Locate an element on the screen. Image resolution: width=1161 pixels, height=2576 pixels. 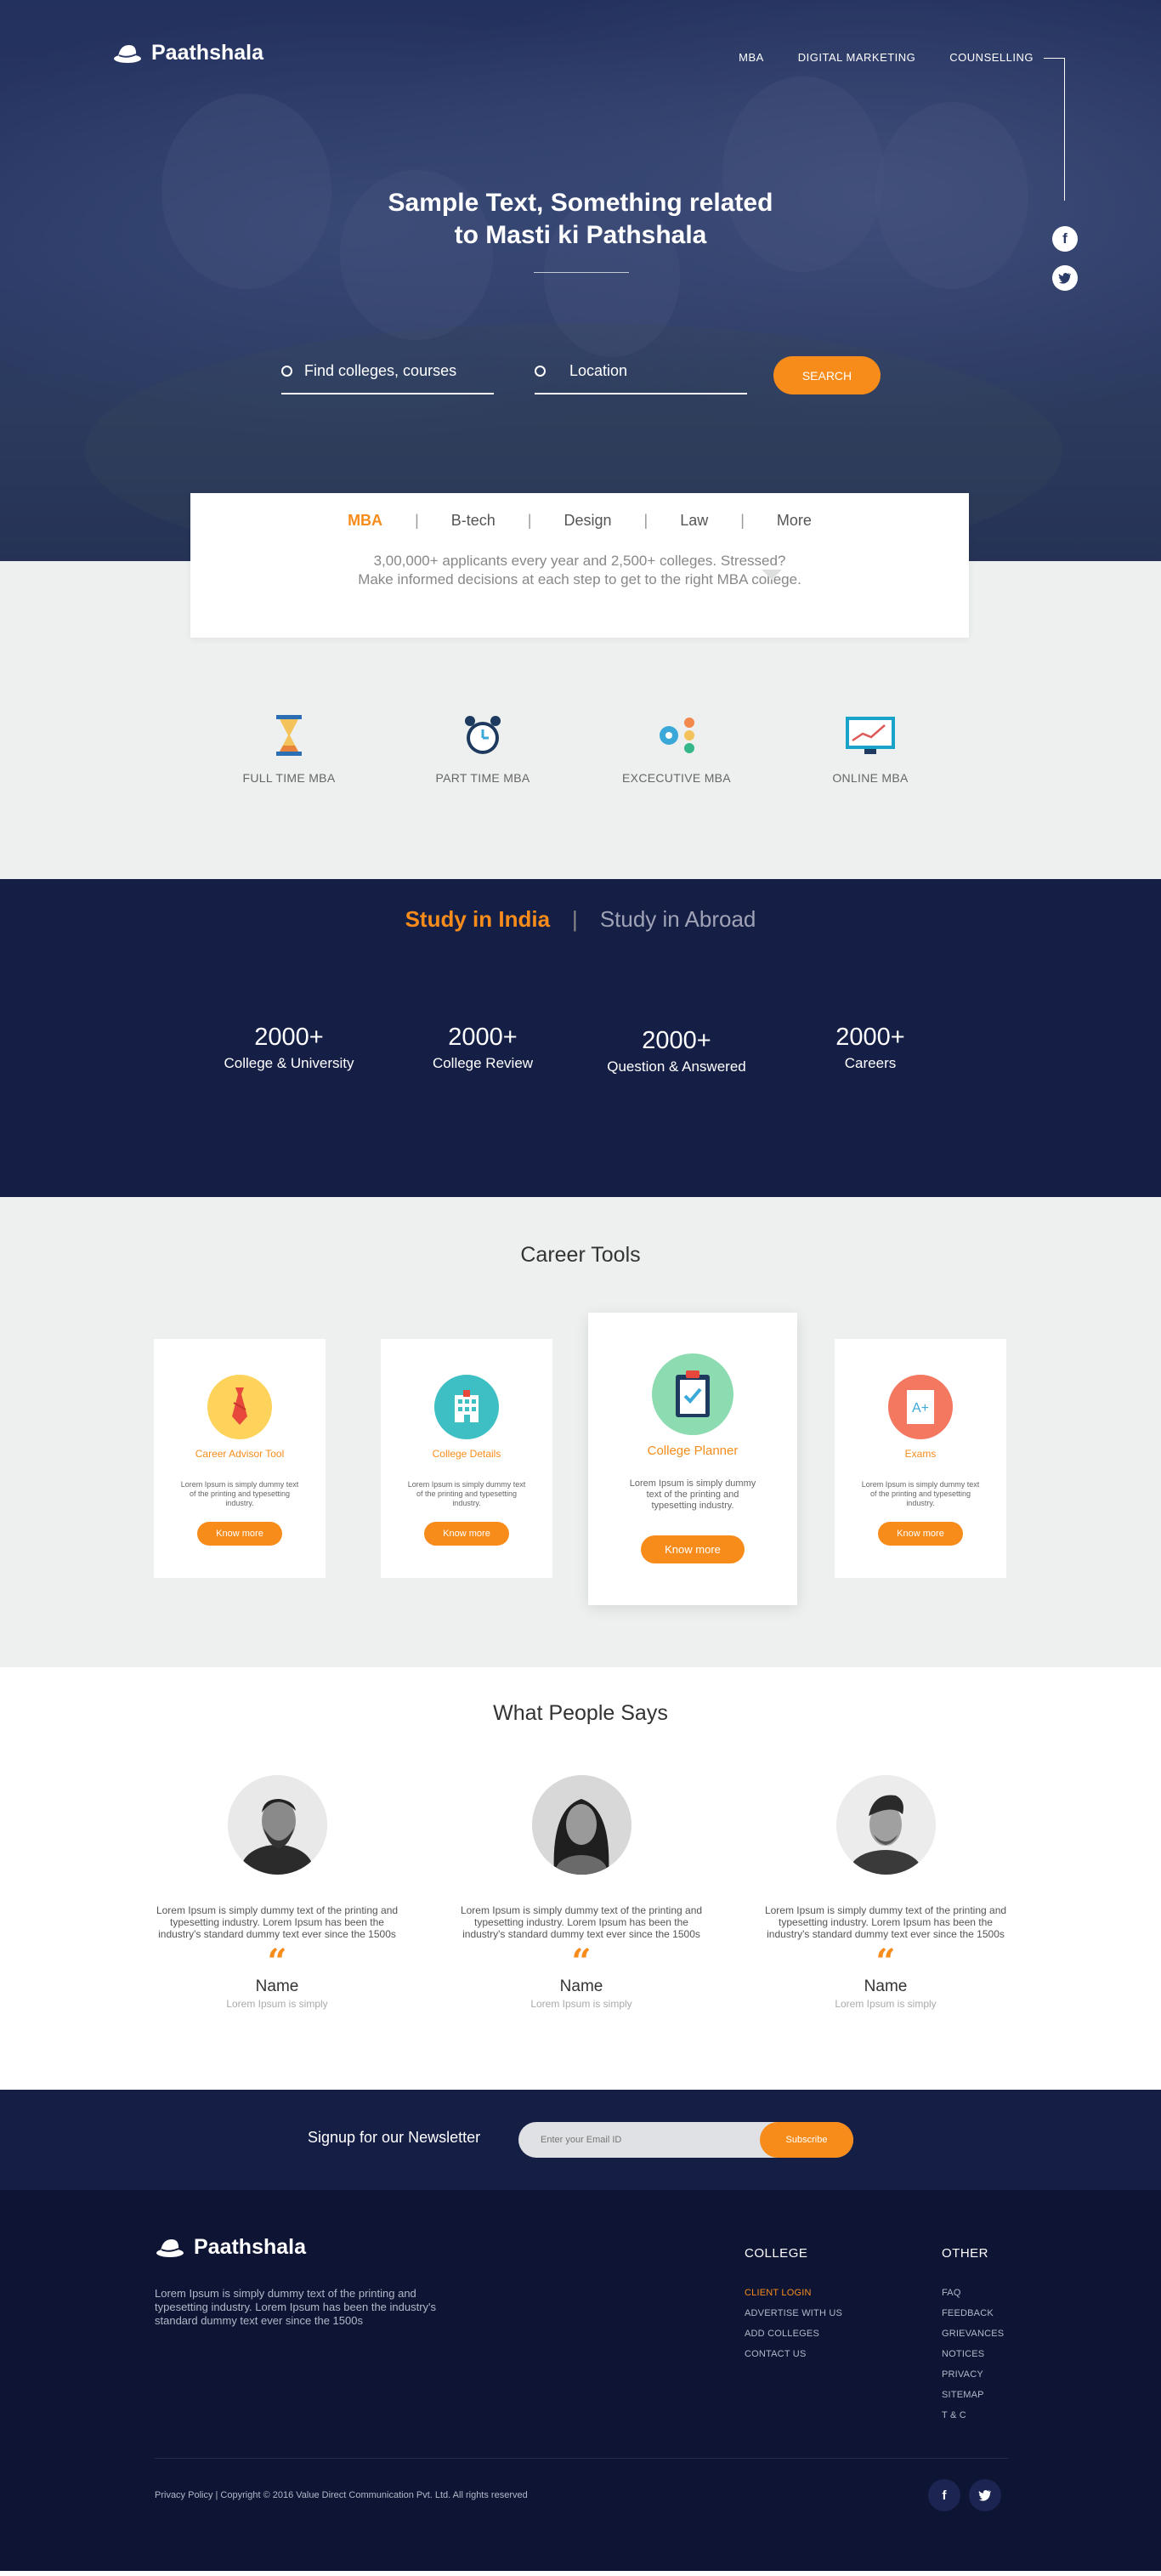
nav-digital-marketing: DIGITAL MARKETING is located at coordinates (857, 57).